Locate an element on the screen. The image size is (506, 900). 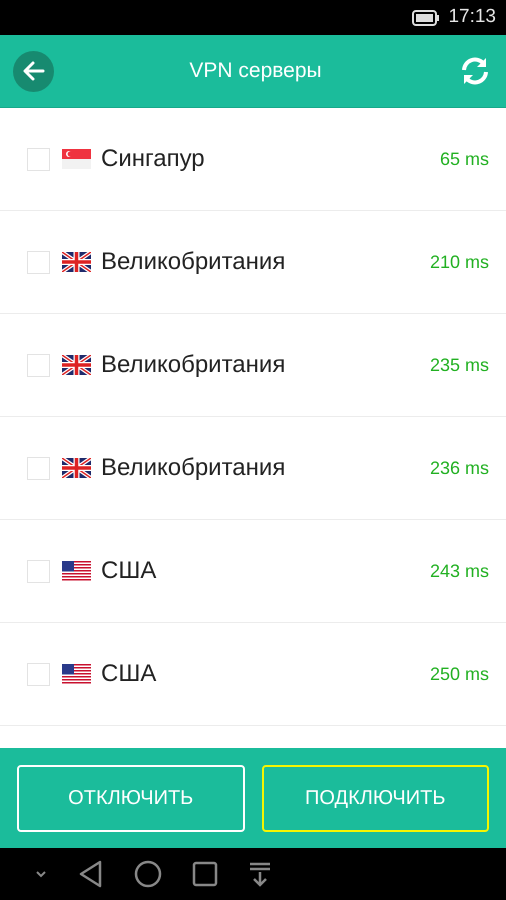
ping-value: 243 ms is located at coordinates (459, 571).